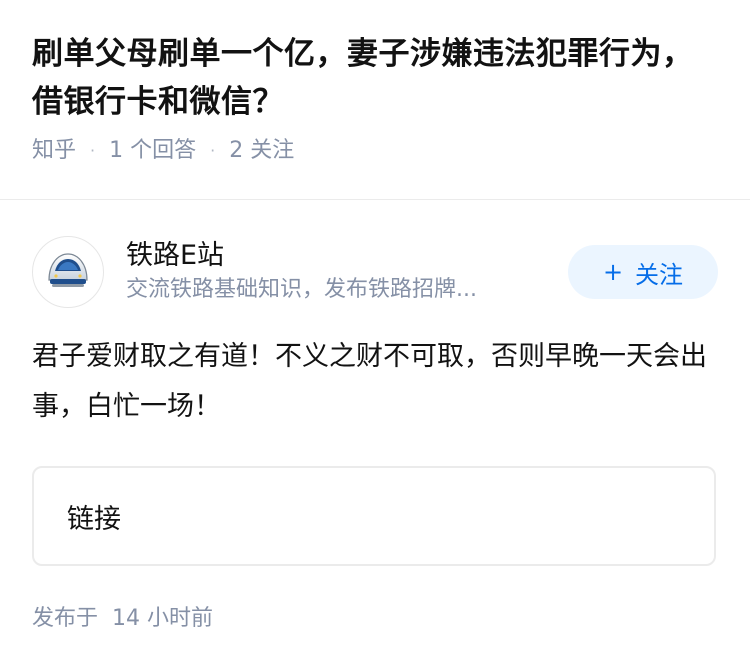  Describe the element at coordinates (261, 151) in the screenshot. I see `follow-count: 2 关注` at that location.